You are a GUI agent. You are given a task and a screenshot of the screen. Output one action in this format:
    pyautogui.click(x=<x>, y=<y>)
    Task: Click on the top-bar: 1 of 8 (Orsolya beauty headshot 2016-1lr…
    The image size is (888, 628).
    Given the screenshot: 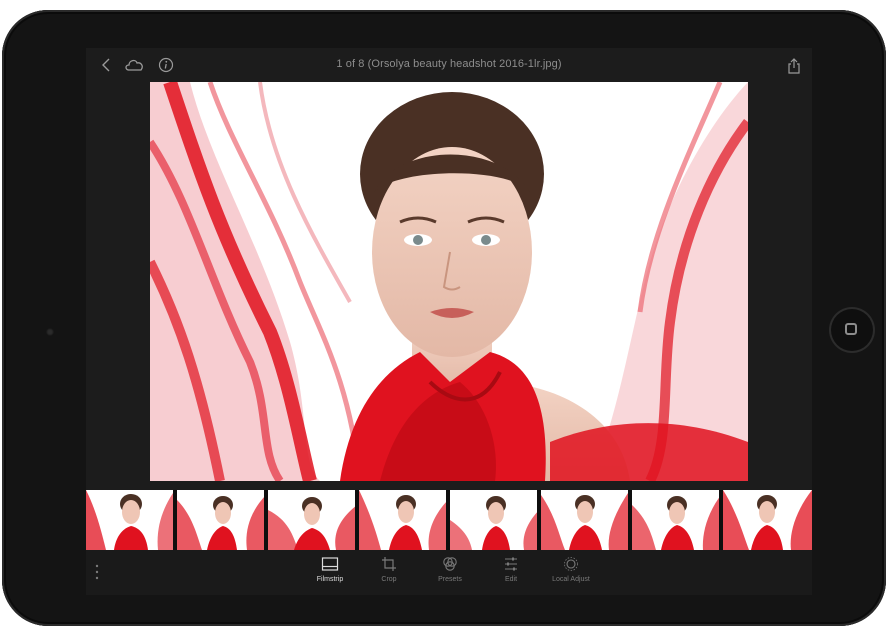 What is the action you would take?
    pyautogui.click(x=449, y=65)
    